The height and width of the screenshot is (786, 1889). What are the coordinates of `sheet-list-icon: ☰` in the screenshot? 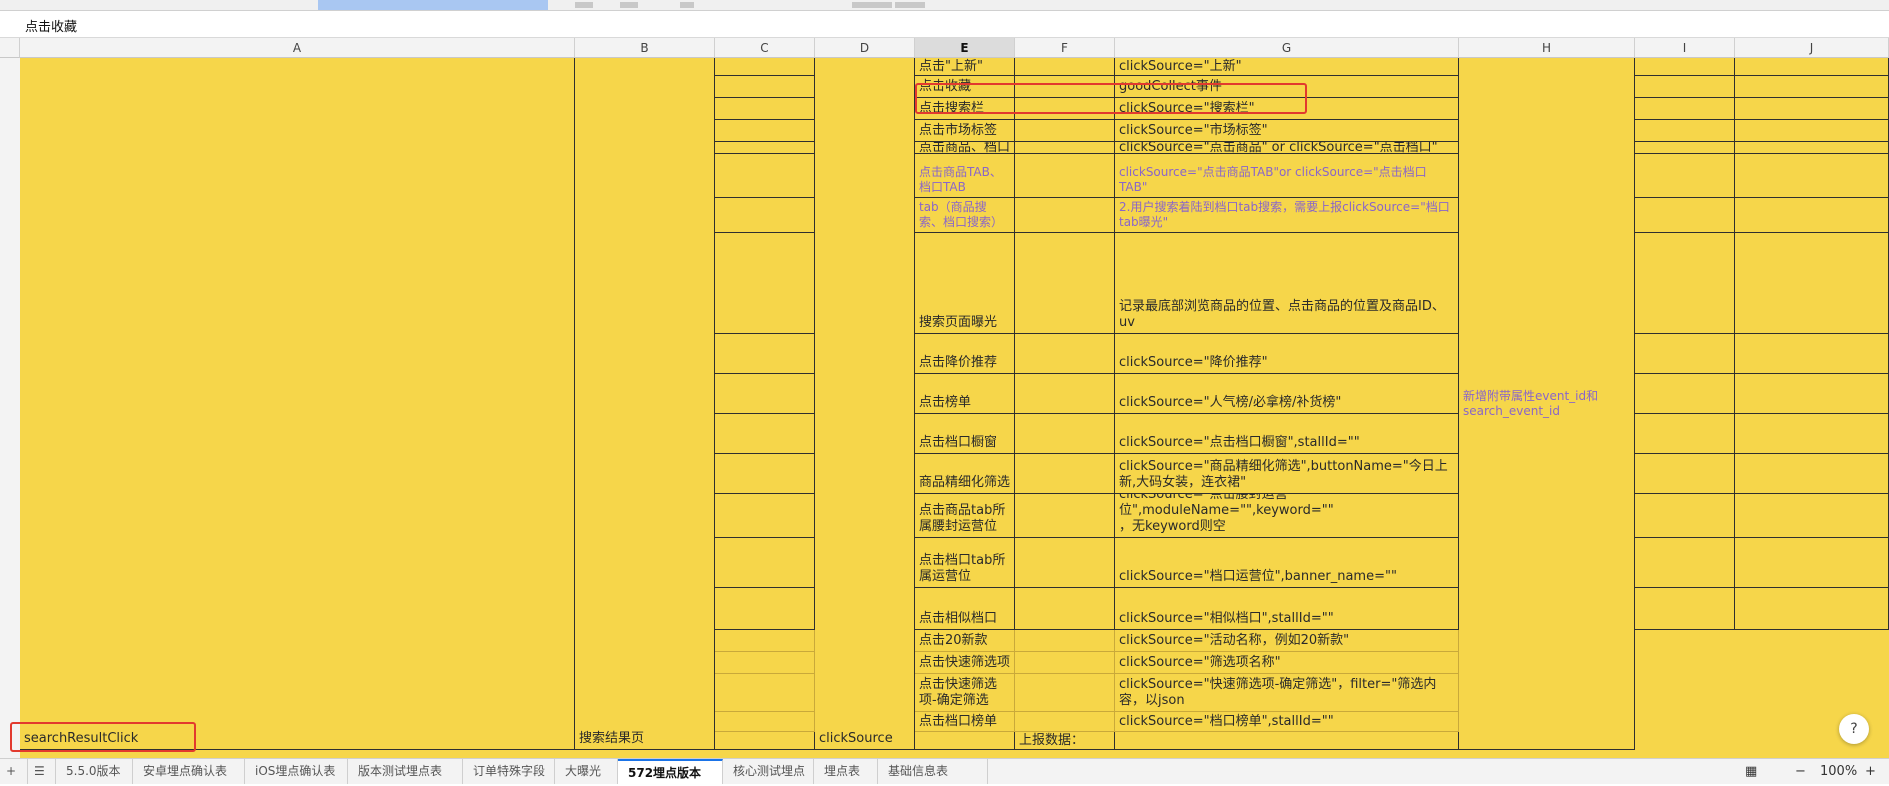 It's located at (42, 771).